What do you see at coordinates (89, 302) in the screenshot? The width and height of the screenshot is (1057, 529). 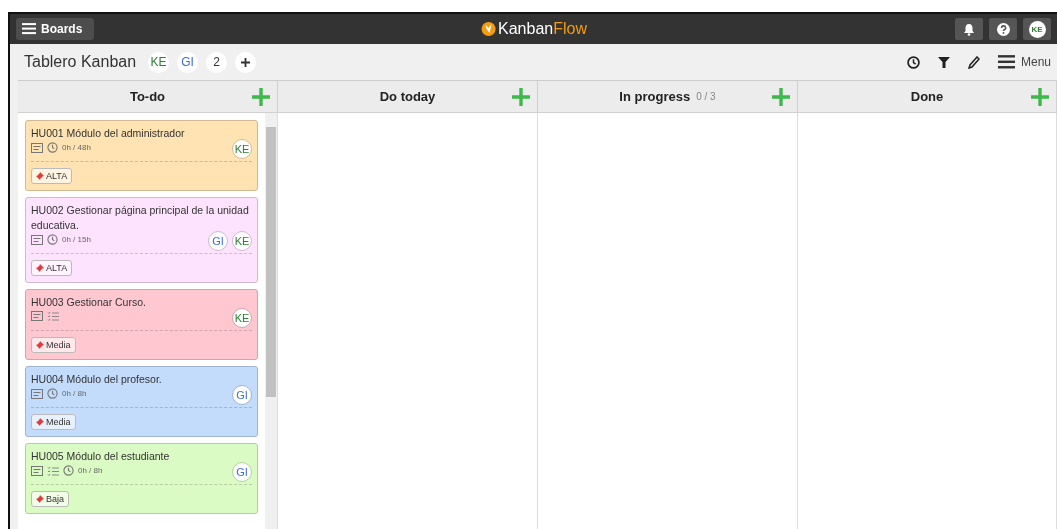 I see `task-title: HU003 Gestionar Curso.` at bounding box center [89, 302].